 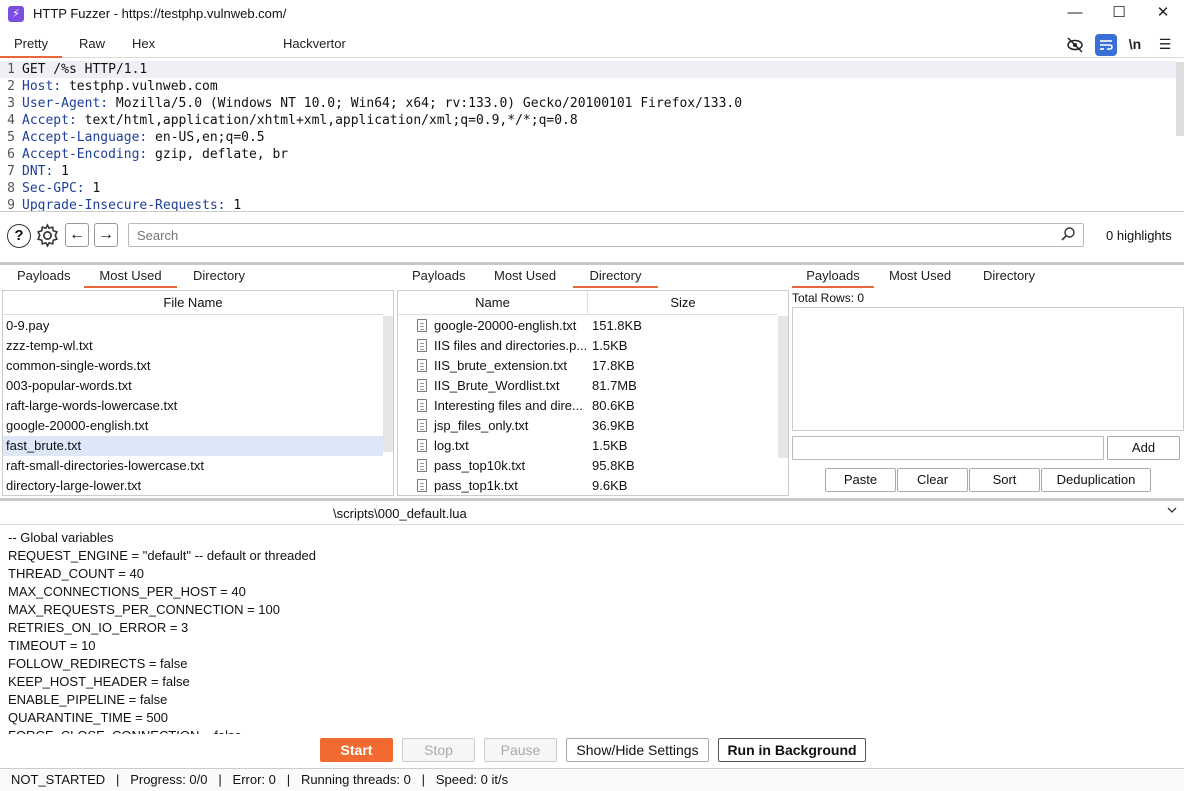 I want to click on file-size: 17.8KB, so click(x=613, y=365).